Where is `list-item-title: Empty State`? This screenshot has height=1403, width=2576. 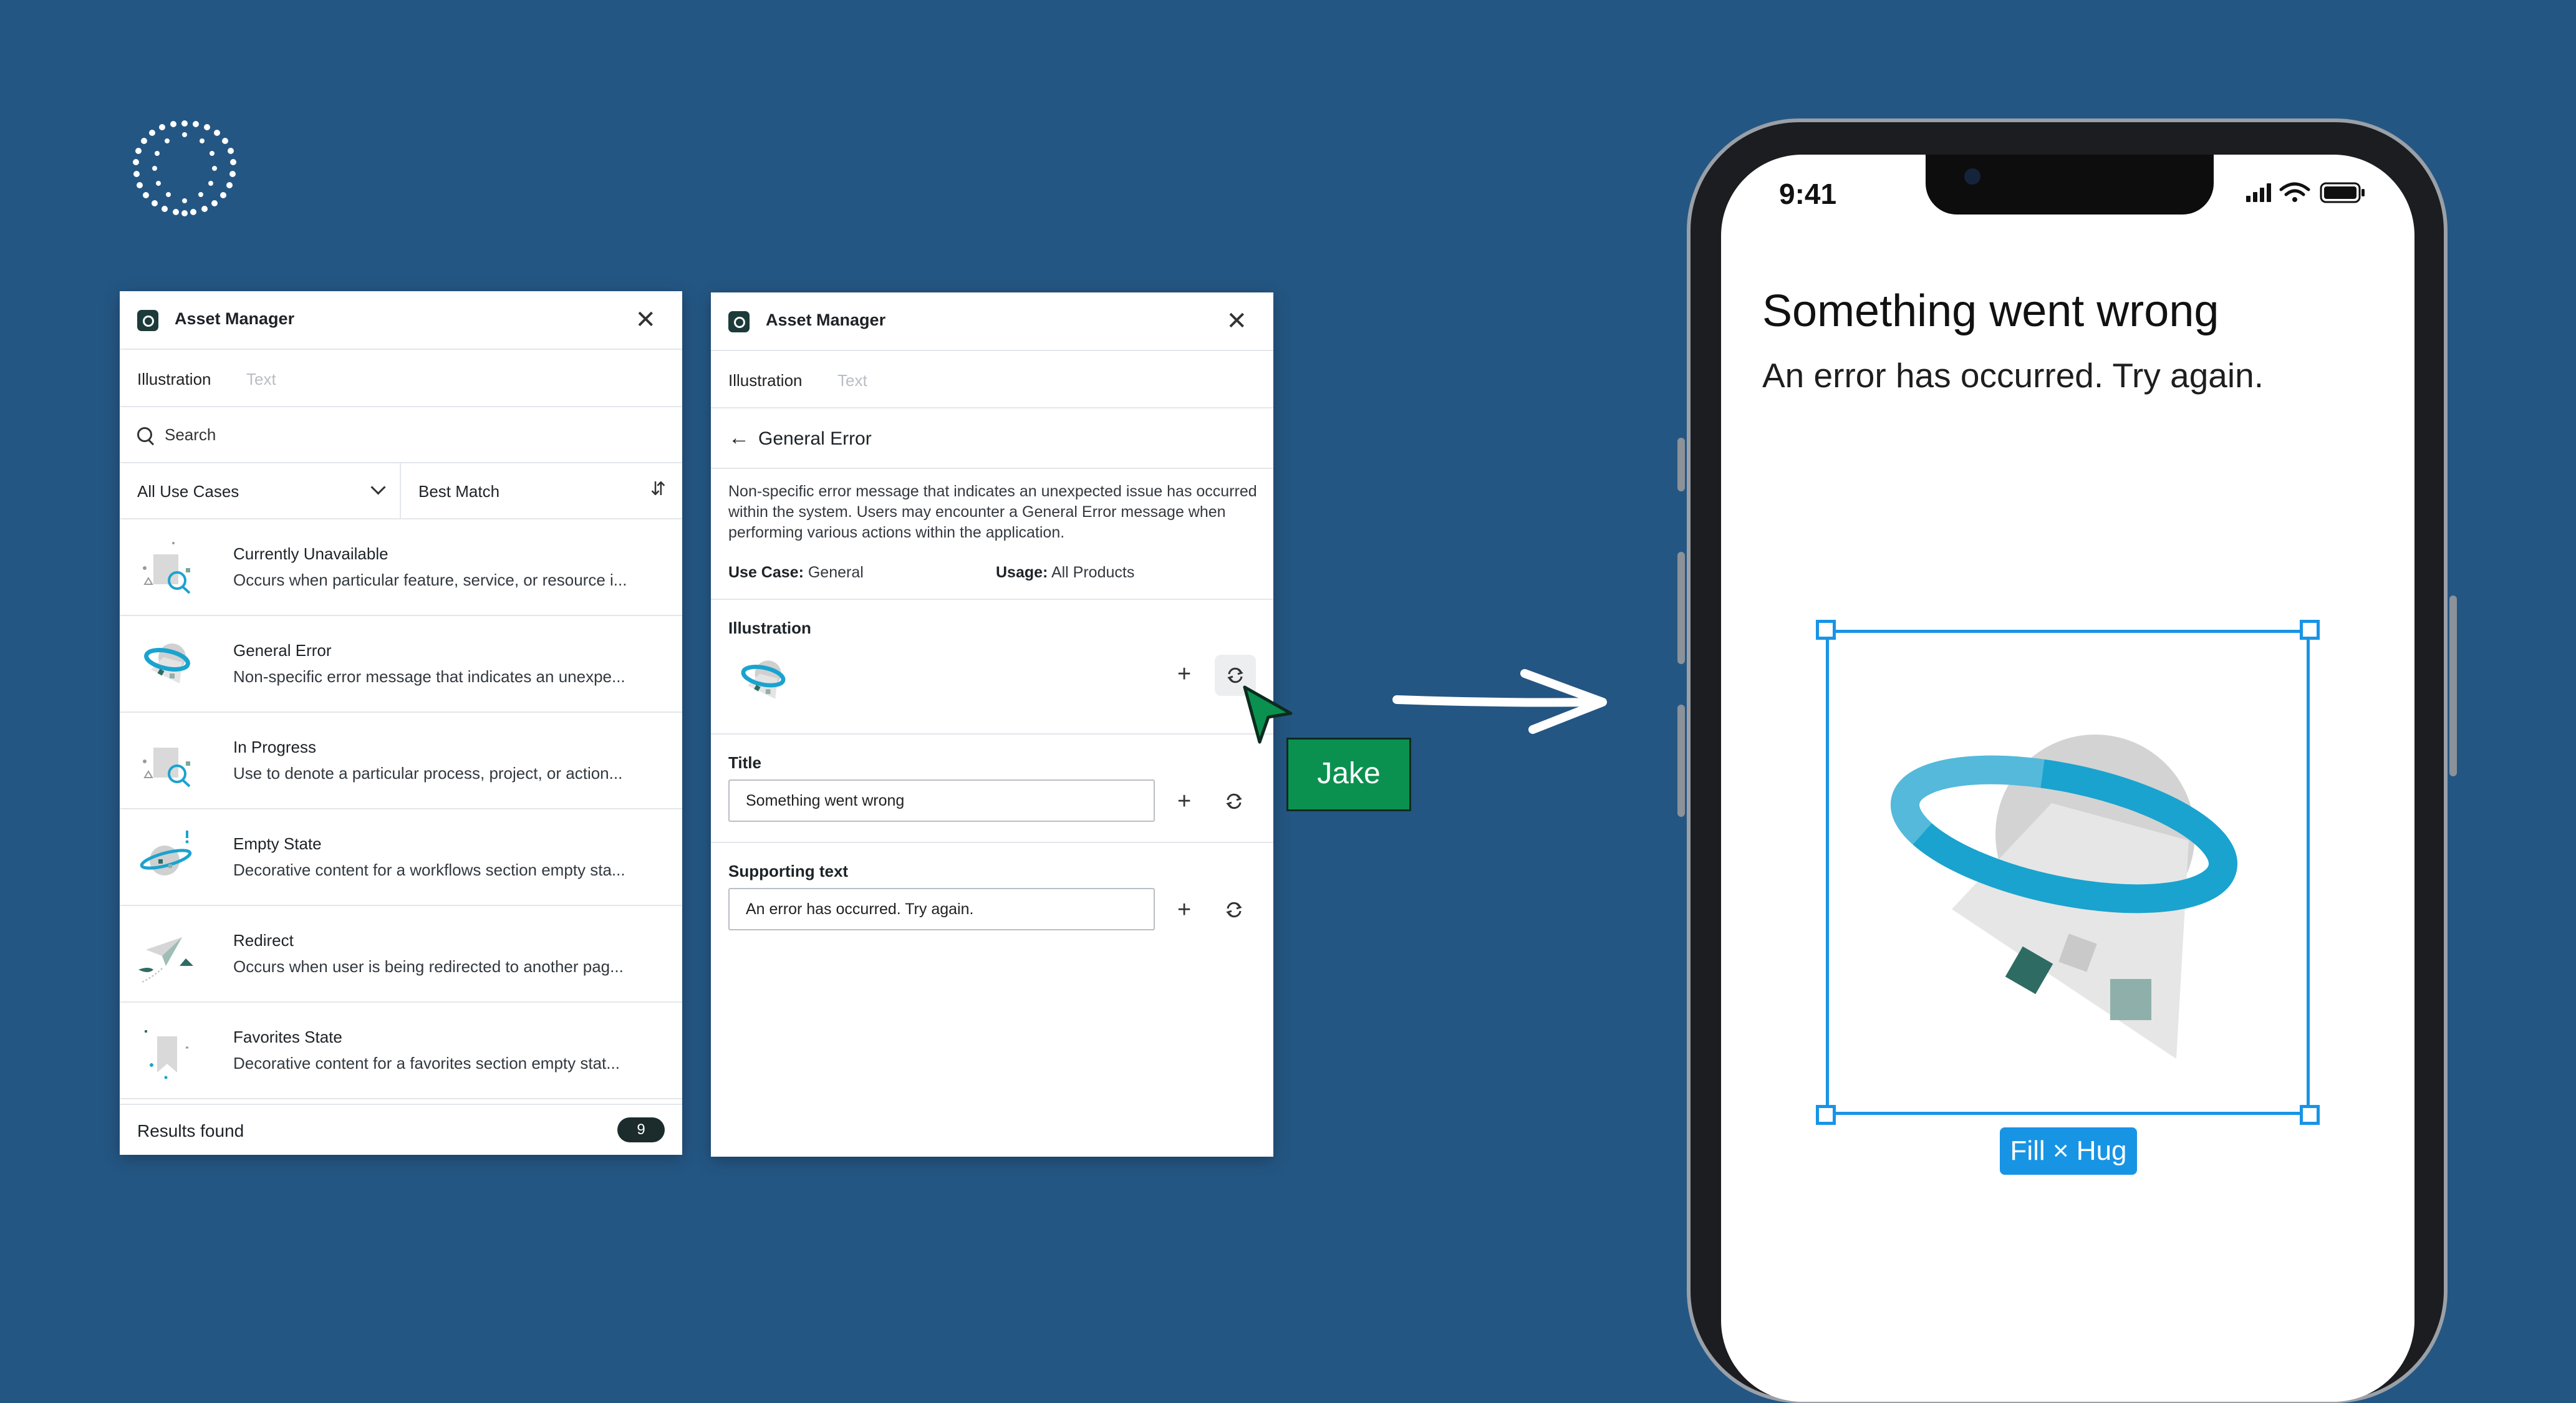 list-item-title: Empty State is located at coordinates (277, 843).